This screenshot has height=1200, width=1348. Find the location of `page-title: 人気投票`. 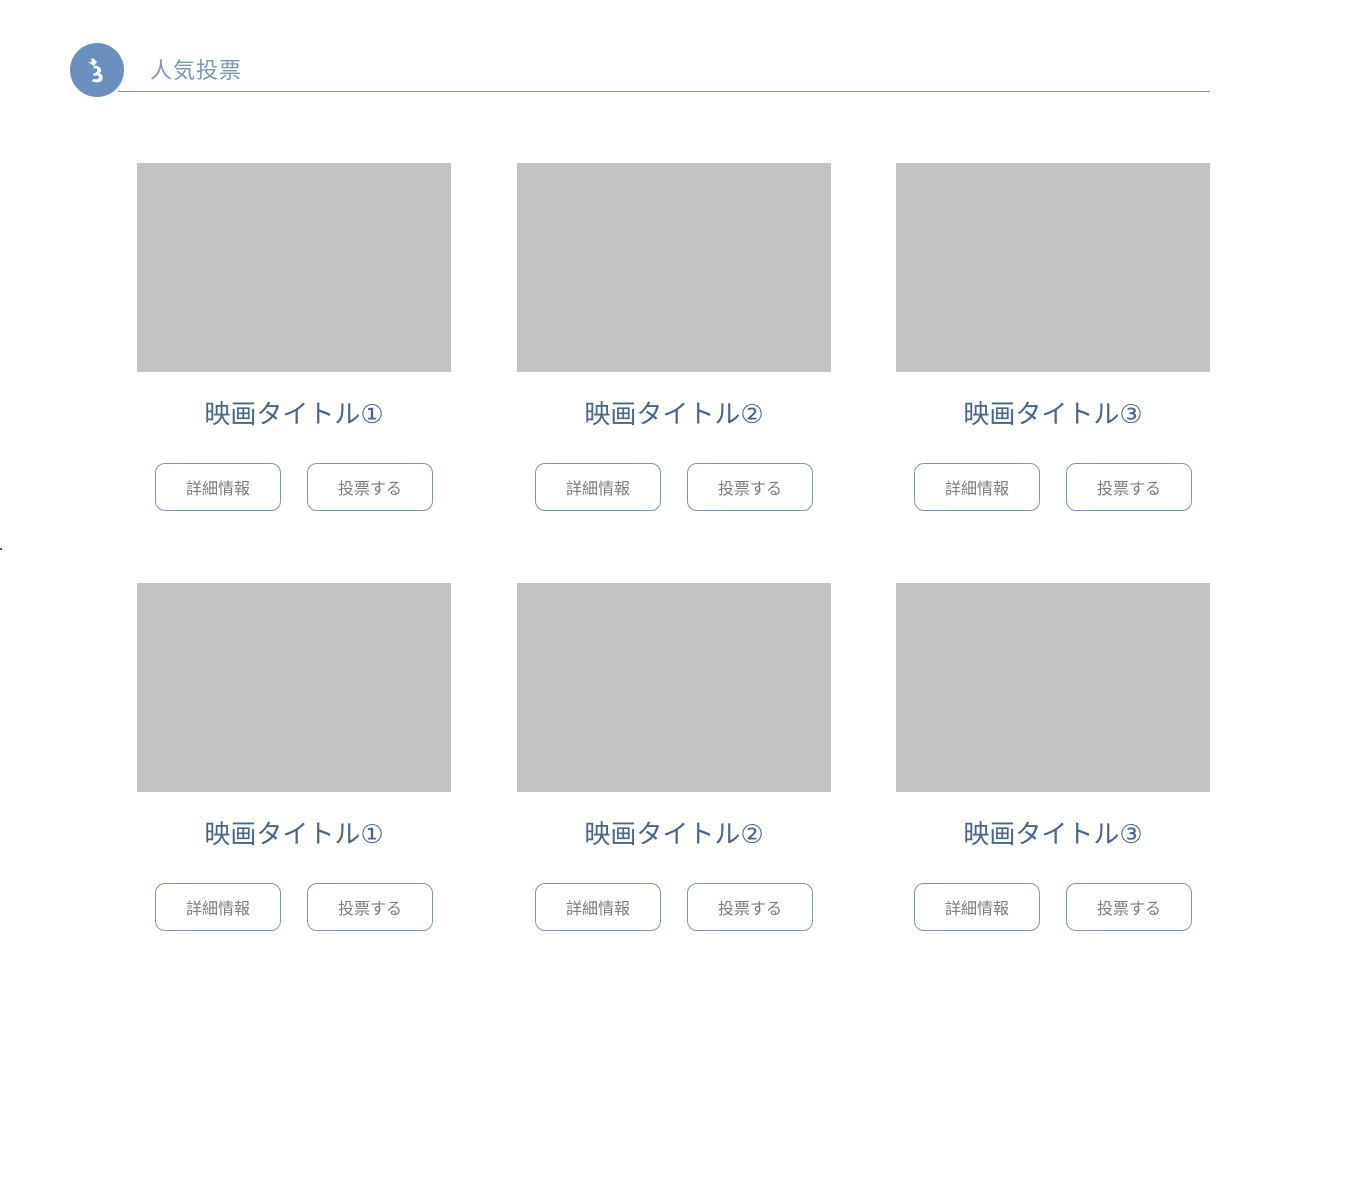

page-title: 人気投票 is located at coordinates (196, 71).